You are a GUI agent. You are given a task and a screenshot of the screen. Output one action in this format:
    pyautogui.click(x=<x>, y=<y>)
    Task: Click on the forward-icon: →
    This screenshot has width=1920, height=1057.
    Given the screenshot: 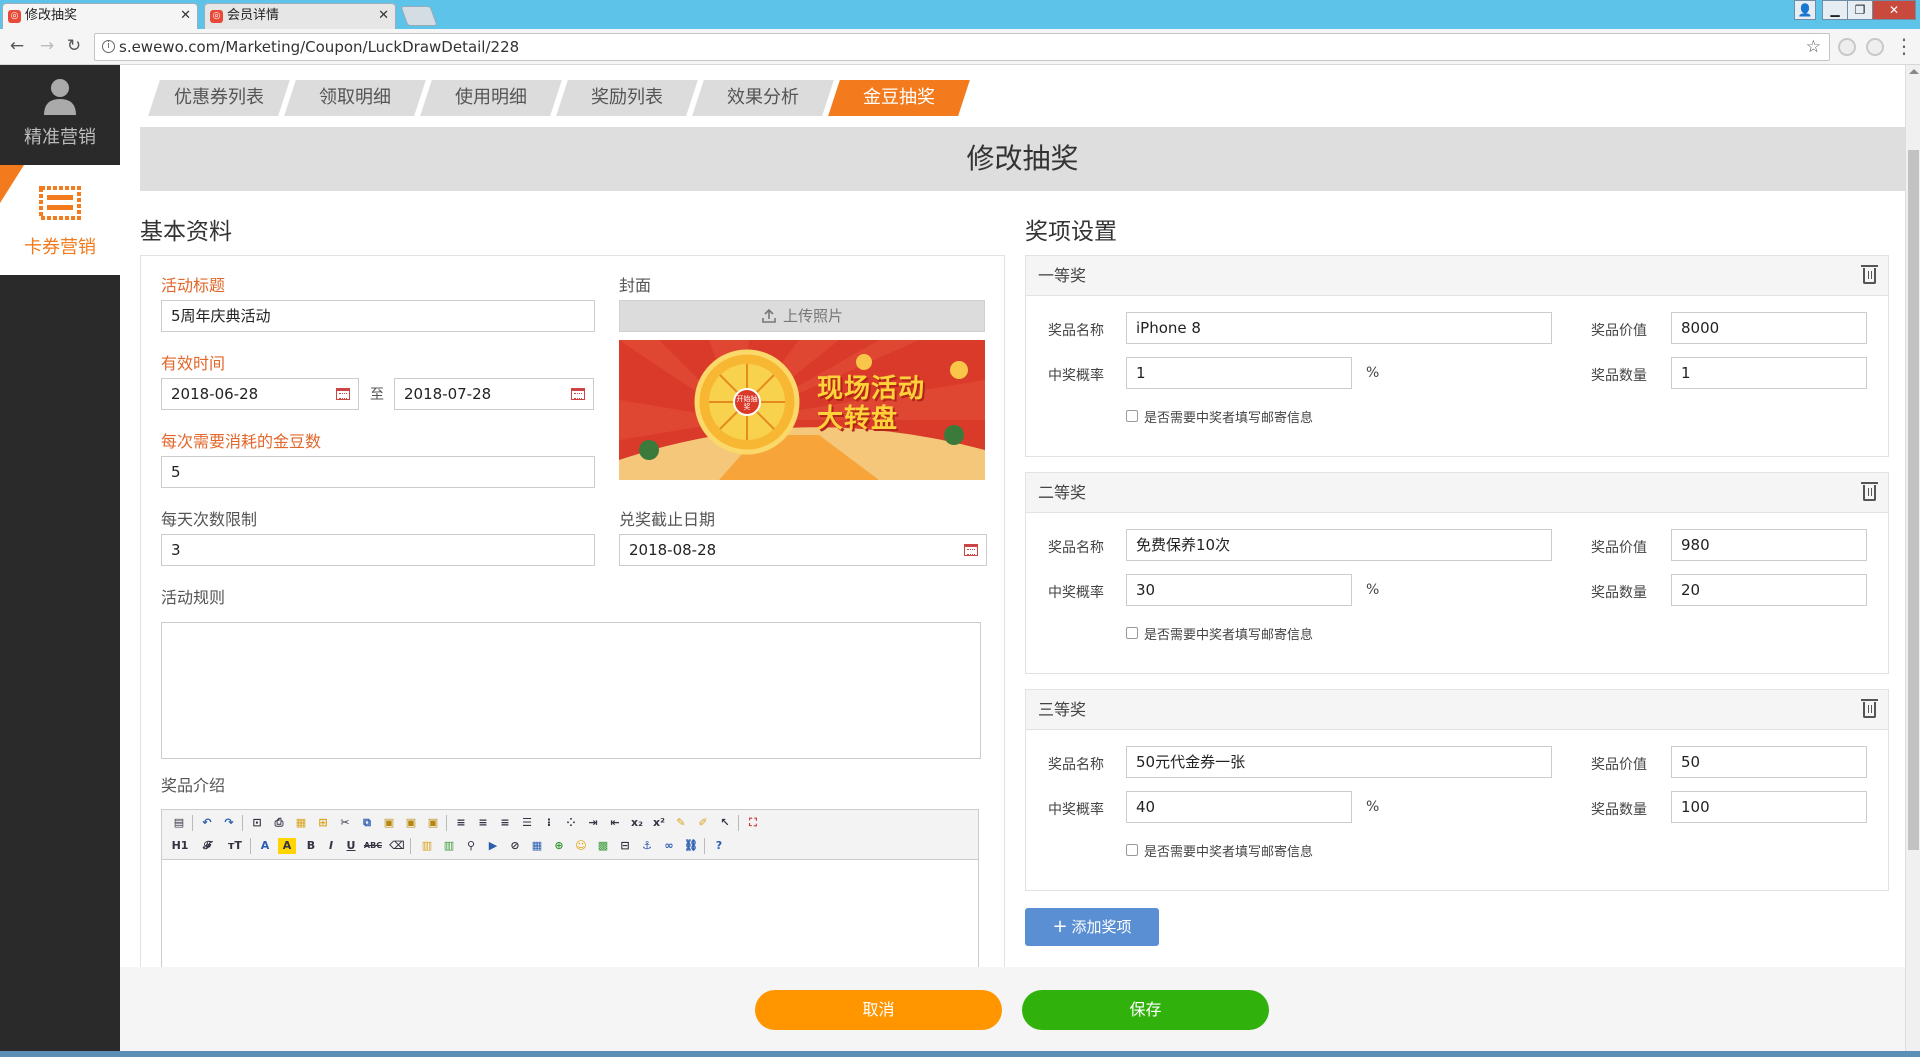 What is the action you would take?
    pyautogui.click(x=47, y=46)
    